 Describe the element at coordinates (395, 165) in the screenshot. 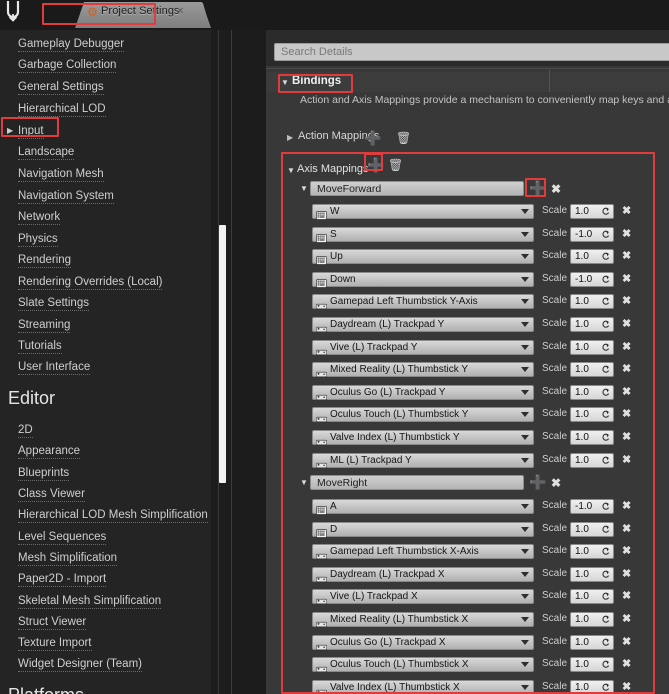

I see `axis-mappings-delete-button: 🗑` at that location.